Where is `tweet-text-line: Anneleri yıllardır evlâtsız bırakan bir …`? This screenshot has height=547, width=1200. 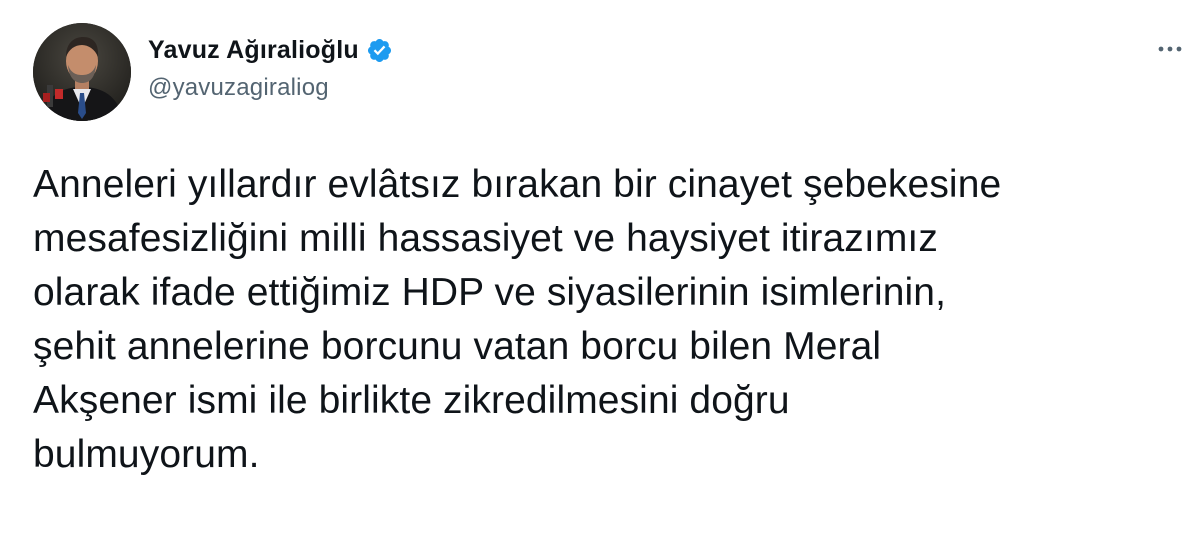
tweet-text-line: Anneleri yıllardır evlâtsız bırakan bir … is located at coordinates (517, 184).